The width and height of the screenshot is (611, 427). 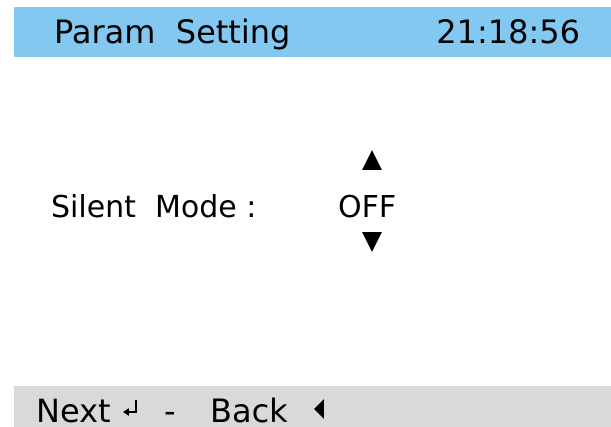 What do you see at coordinates (312, 406) in the screenshot?
I see `footer-bar: Next - Back` at bounding box center [312, 406].